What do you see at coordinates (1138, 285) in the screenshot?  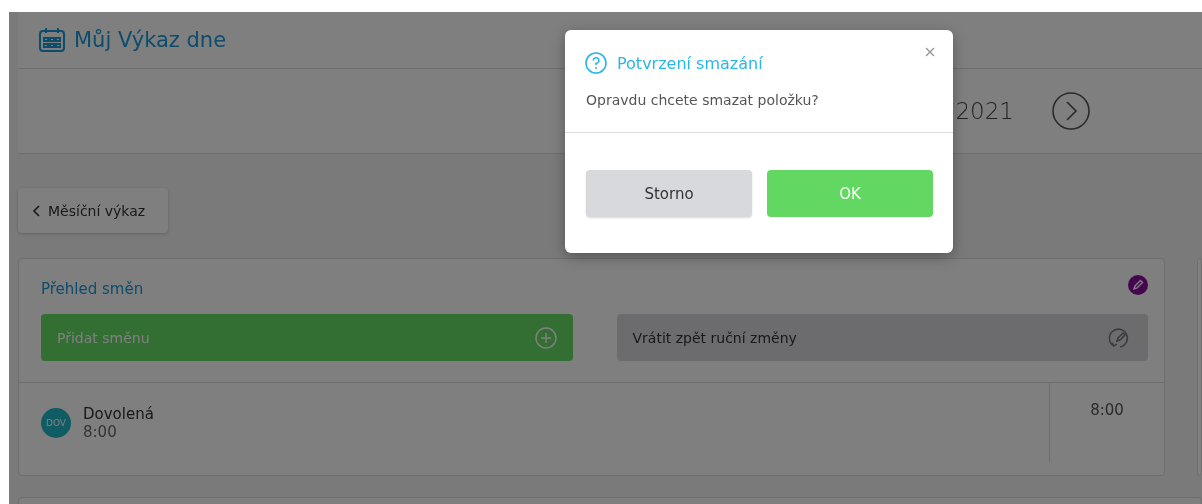 I see `pencil-icon` at bounding box center [1138, 285].